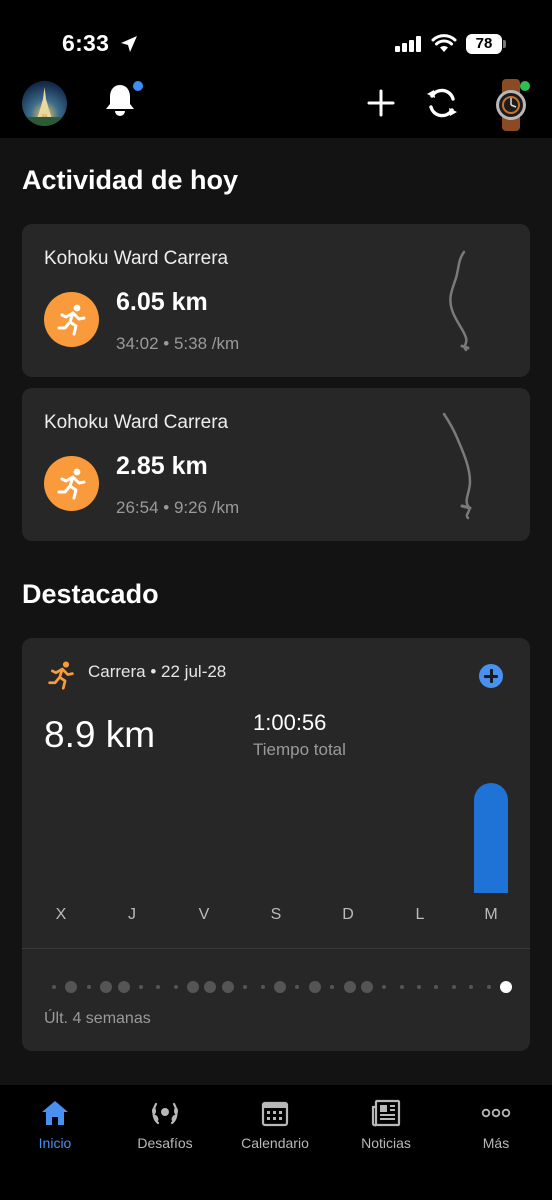  What do you see at coordinates (504, 44) in the screenshot?
I see `battery-tip` at bounding box center [504, 44].